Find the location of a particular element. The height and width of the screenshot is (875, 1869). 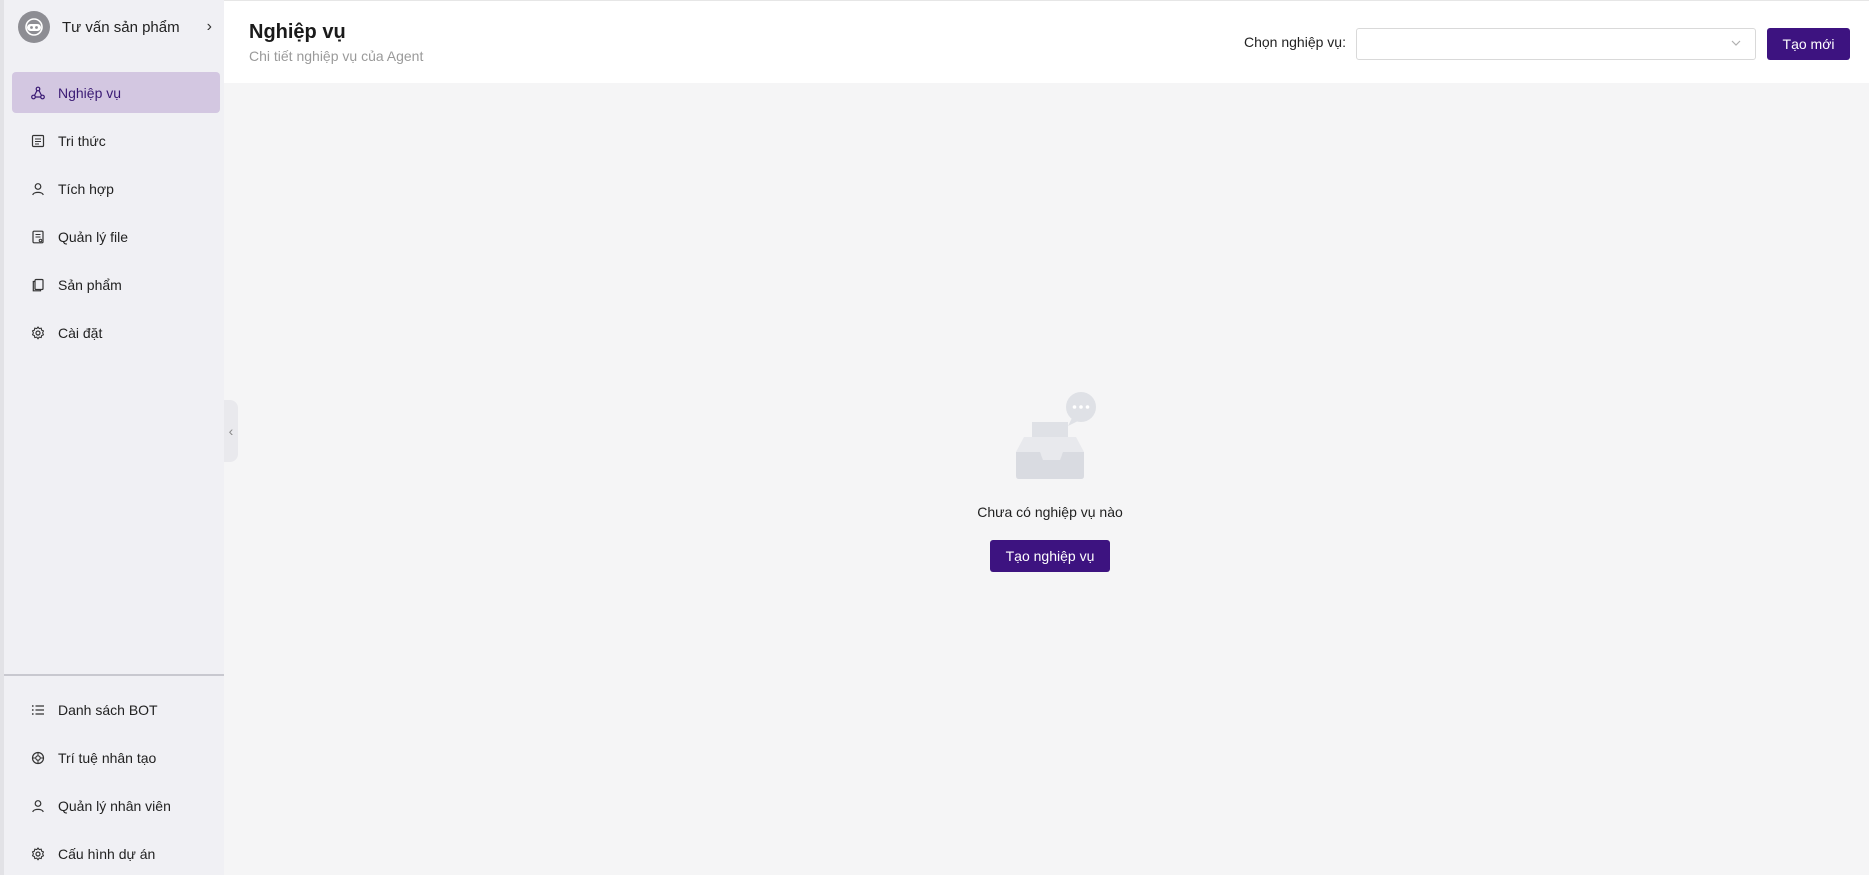

sidebar-item-cai-dat: Cài đặt is located at coordinates (116, 332).